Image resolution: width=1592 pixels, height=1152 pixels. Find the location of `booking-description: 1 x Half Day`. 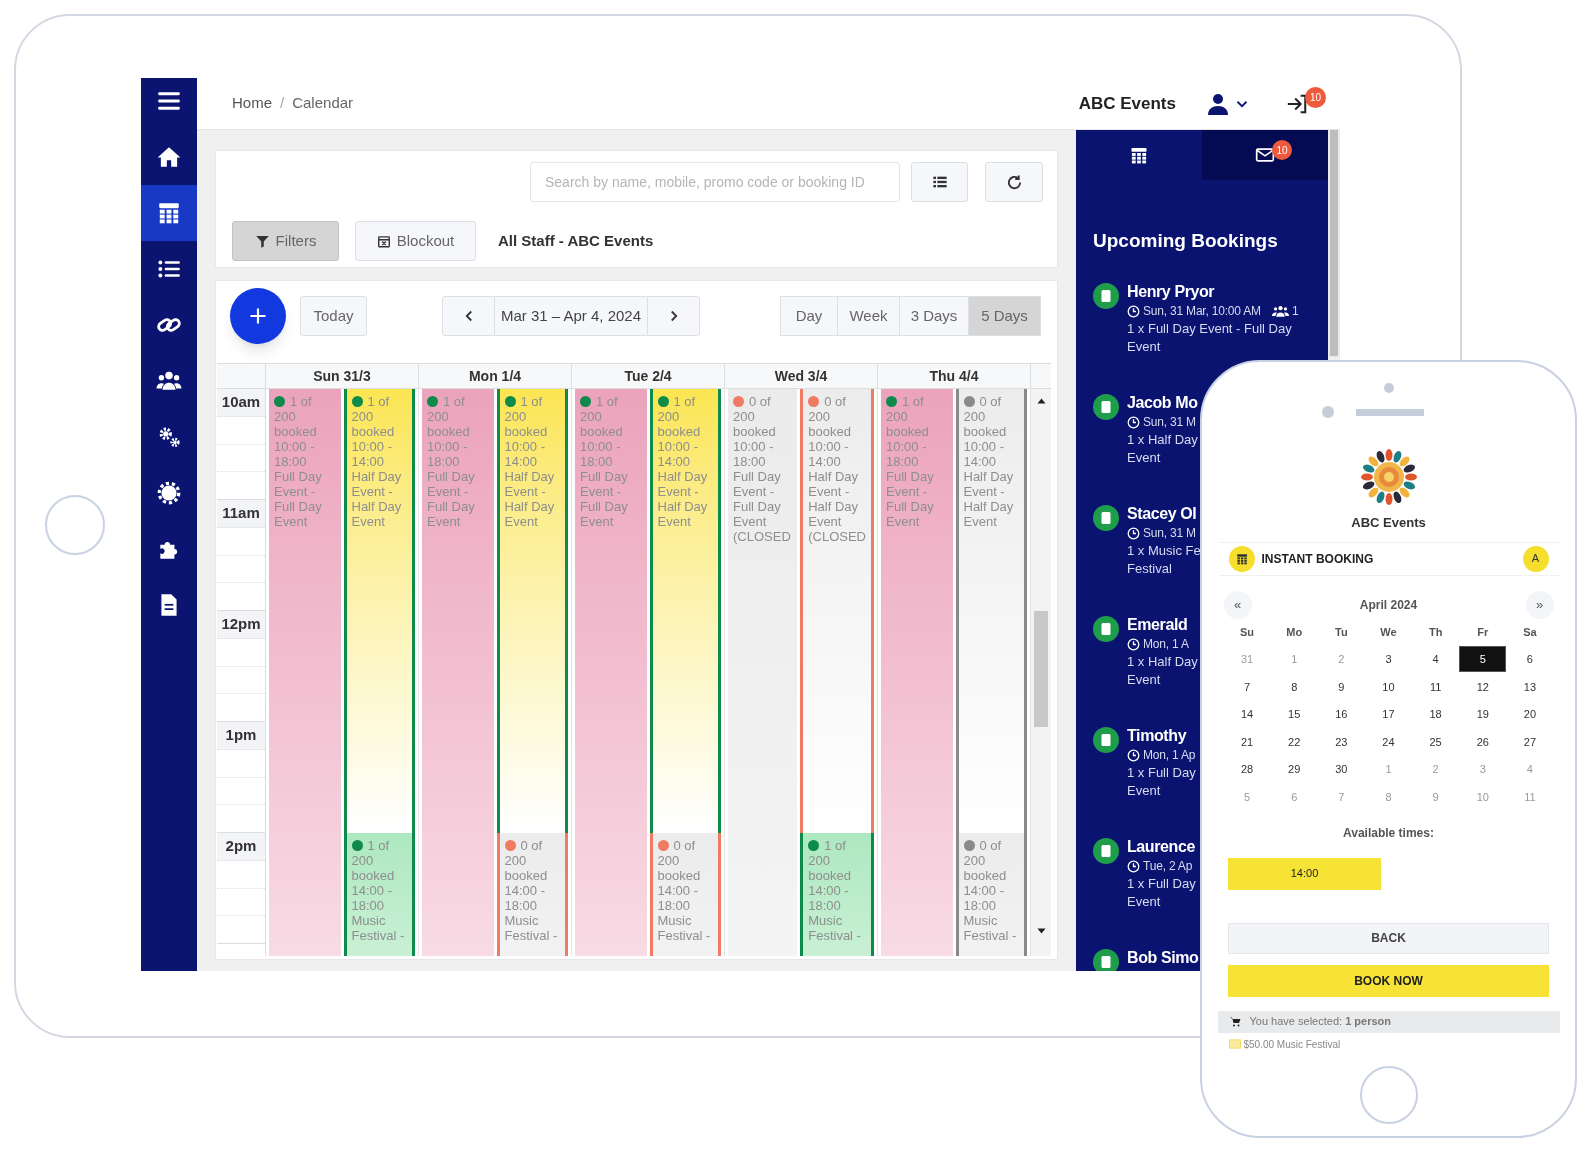

booking-description: 1 x Half Day is located at coordinates (1162, 661).